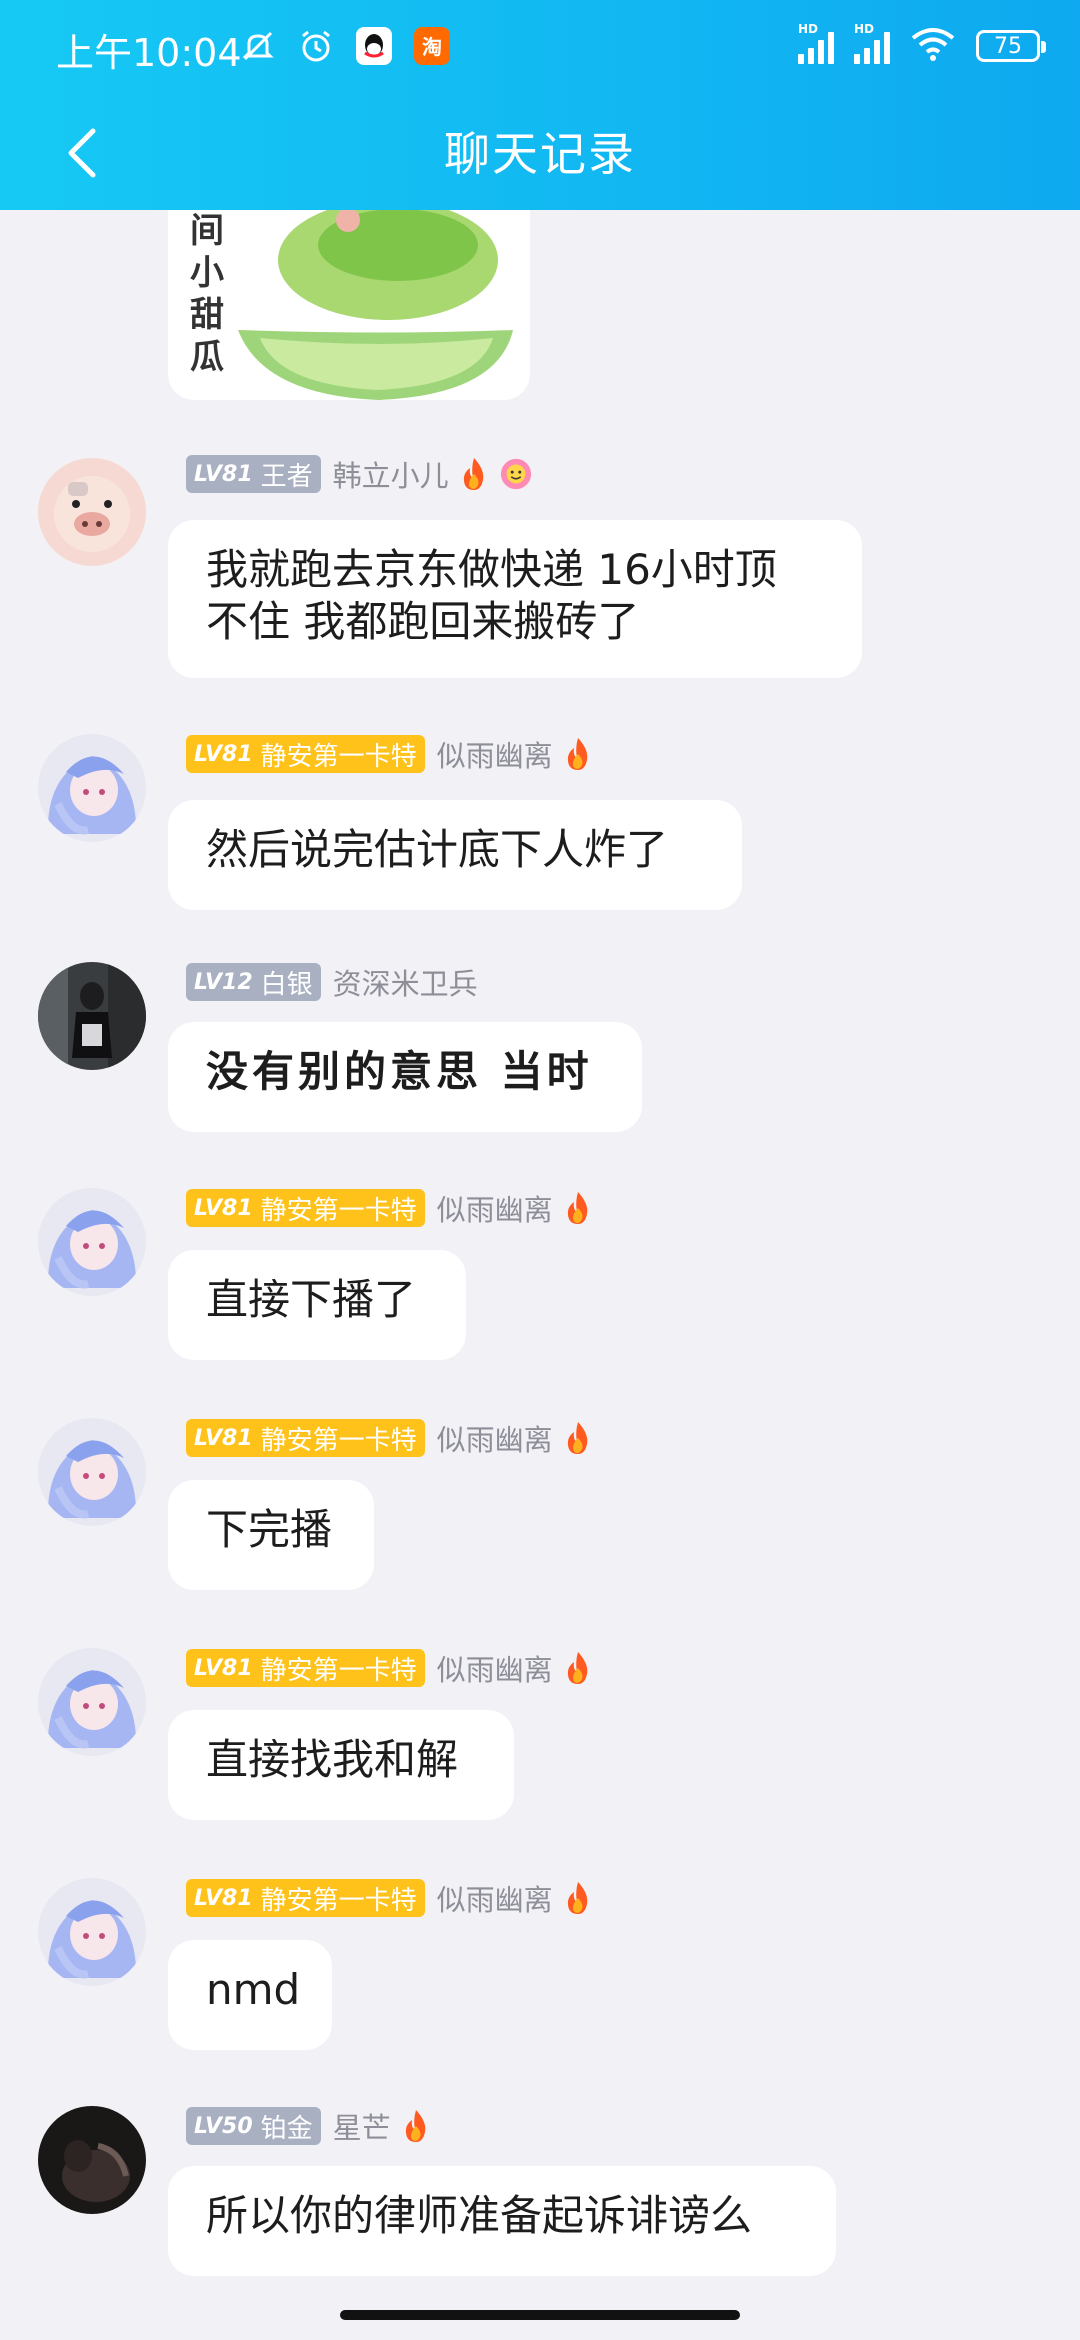 The image size is (1080, 2340). What do you see at coordinates (207, 357) in the screenshot?
I see `sticker-char: 瓜` at bounding box center [207, 357].